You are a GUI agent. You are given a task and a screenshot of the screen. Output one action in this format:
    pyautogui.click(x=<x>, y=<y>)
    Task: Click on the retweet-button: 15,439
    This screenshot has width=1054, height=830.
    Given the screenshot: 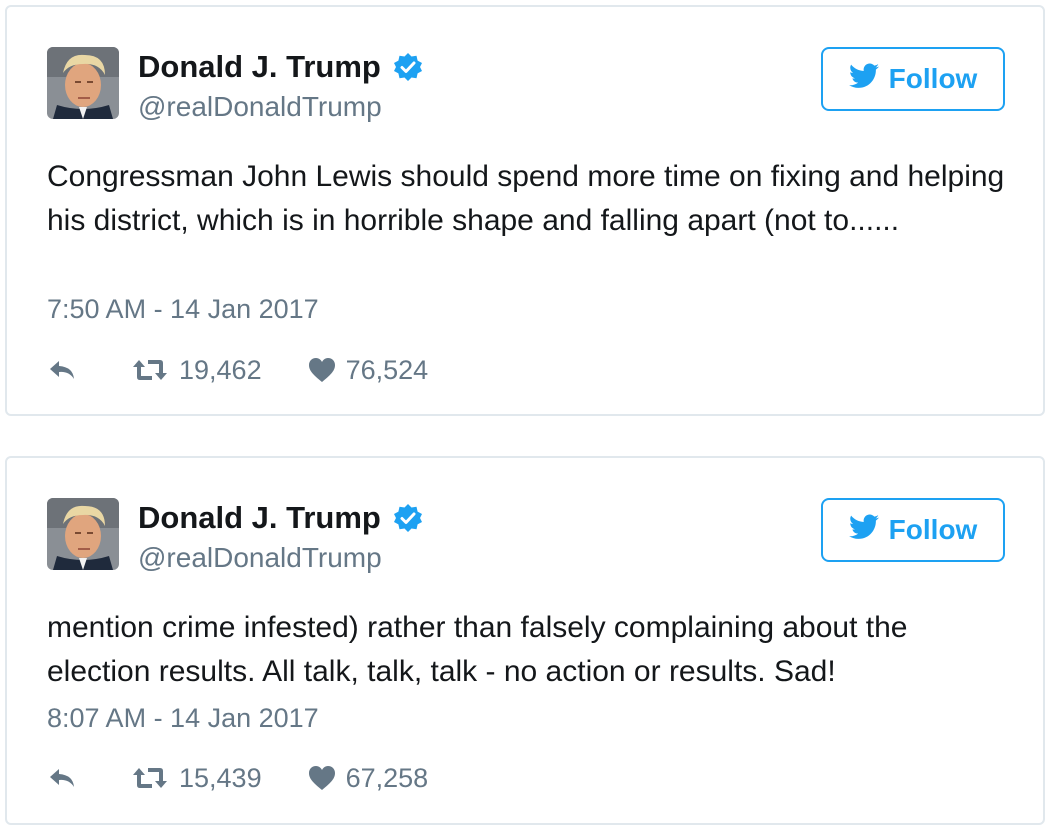 What is the action you would take?
    pyautogui.click(x=191, y=778)
    